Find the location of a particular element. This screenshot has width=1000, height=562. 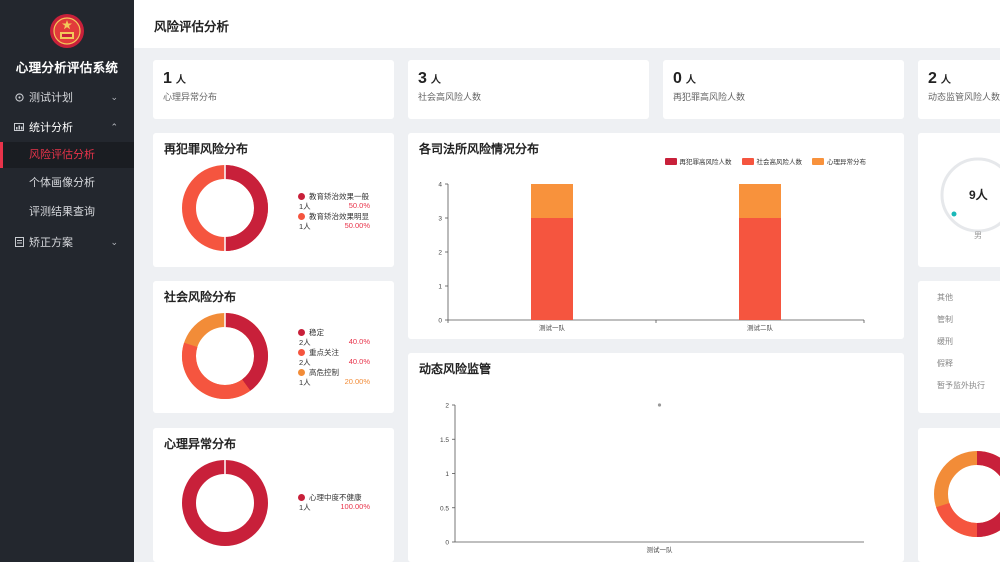

app-title: 心理分析评估系统 is located at coordinates (67, 68).